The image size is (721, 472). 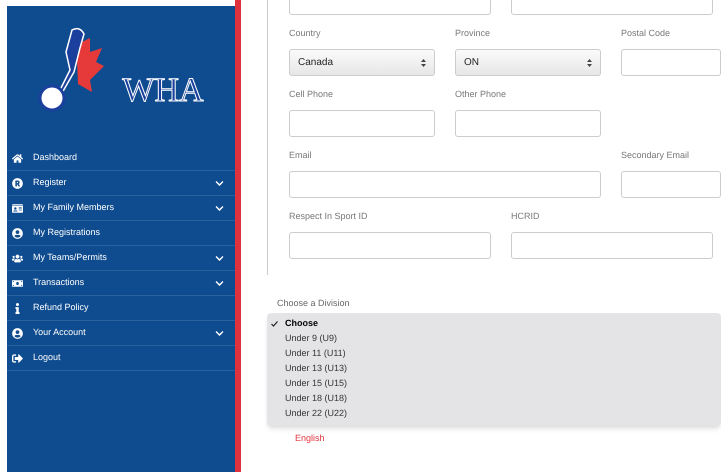 What do you see at coordinates (305, 33) in the screenshot?
I see `field-label: Country` at bounding box center [305, 33].